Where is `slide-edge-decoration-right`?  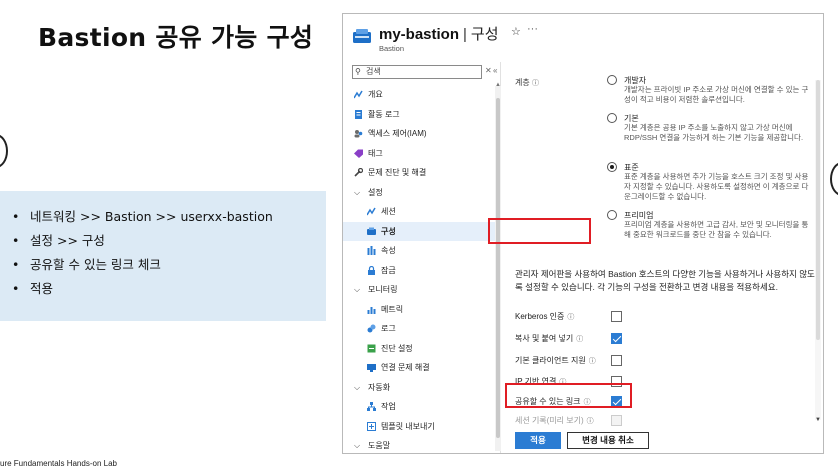 slide-edge-decoration-right is located at coordinates (834, 179).